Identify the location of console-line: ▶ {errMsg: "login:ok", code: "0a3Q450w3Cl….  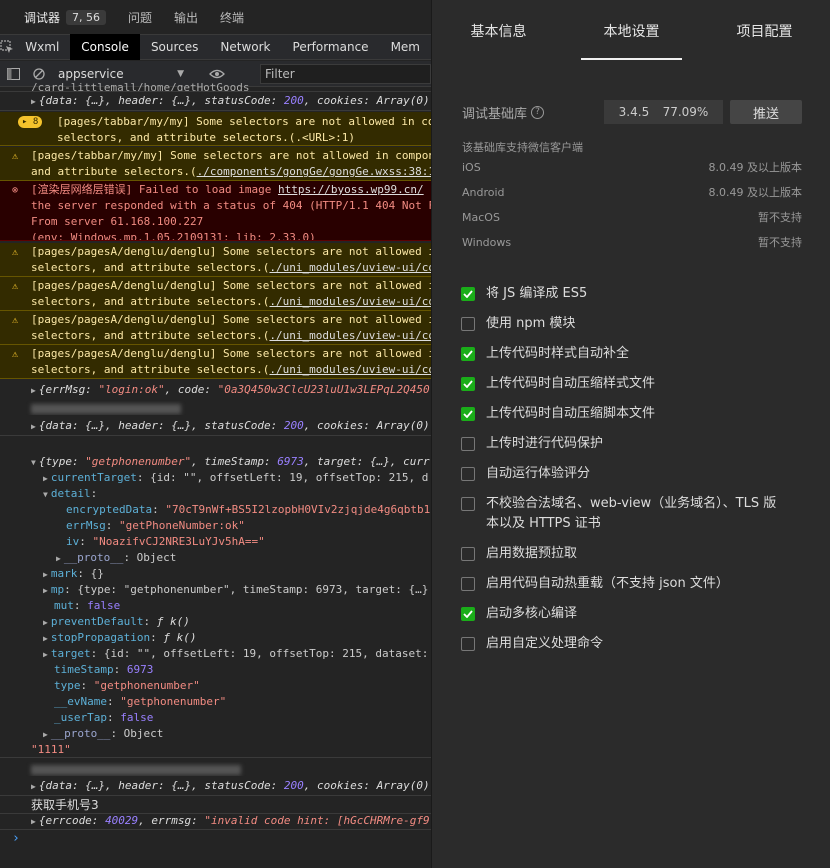
(215, 390).